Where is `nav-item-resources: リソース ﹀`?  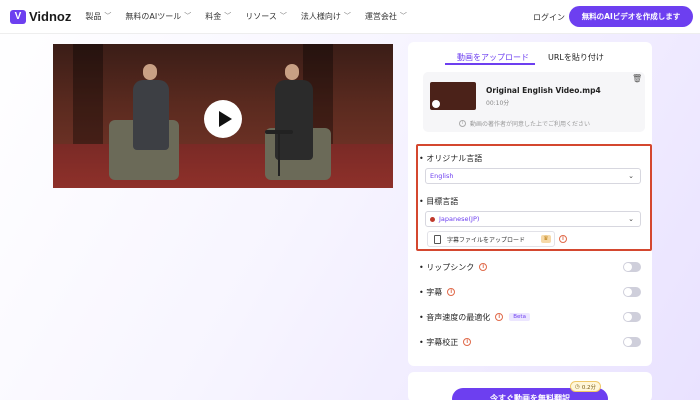 nav-item-resources: リソース ﹀ is located at coordinates (266, 16).